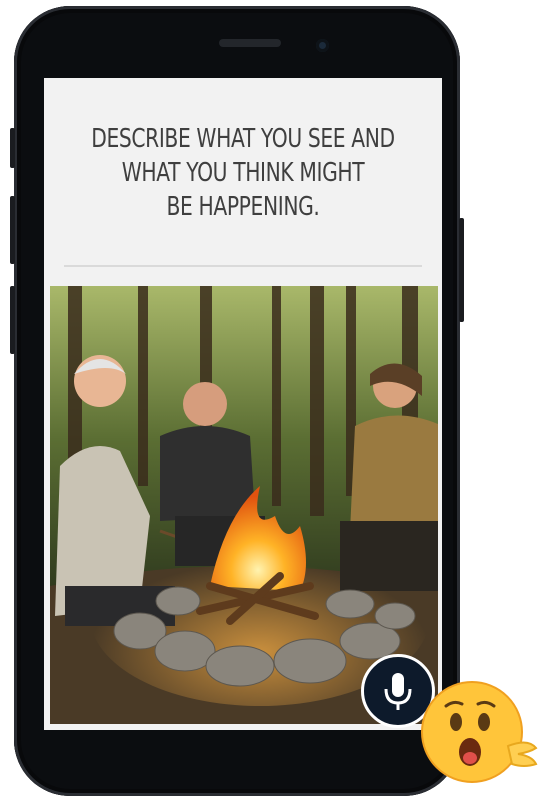  Describe the element at coordinates (12, 230) in the screenshot. I see `phone-volume-up` at that location.